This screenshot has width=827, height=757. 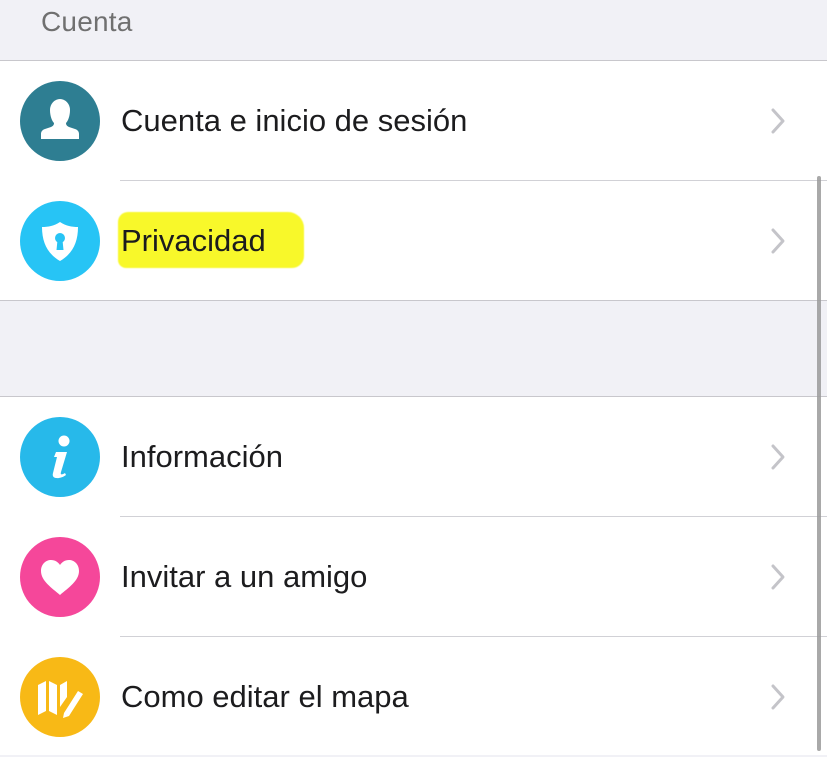 I want to click on row-label: Privacidad, so click(x=193, y=240).